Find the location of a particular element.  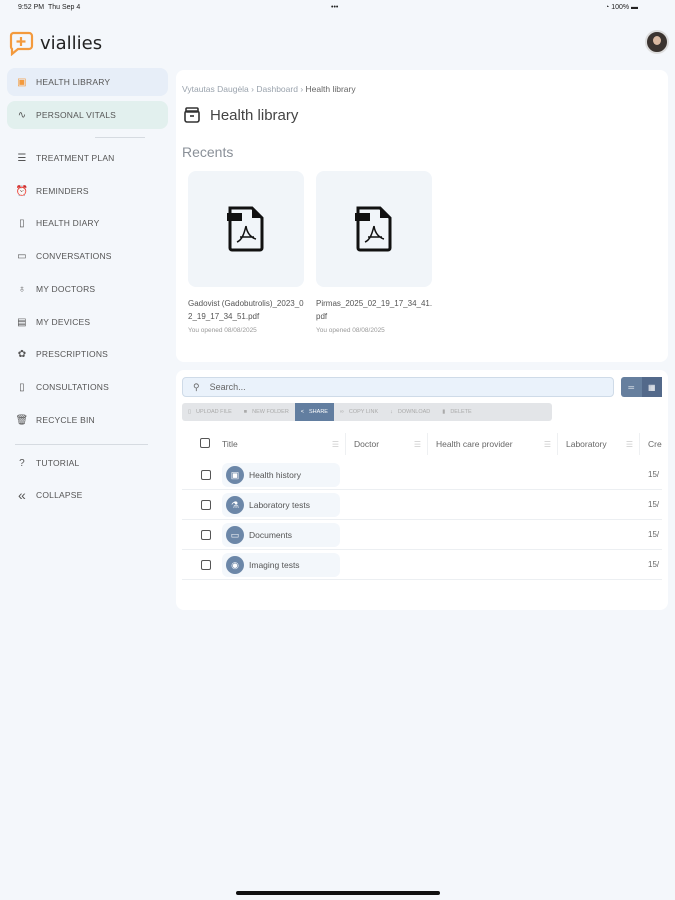

sidebar-item-reminders: ⏰ REMINDERS is located at coordinates (87, 191).